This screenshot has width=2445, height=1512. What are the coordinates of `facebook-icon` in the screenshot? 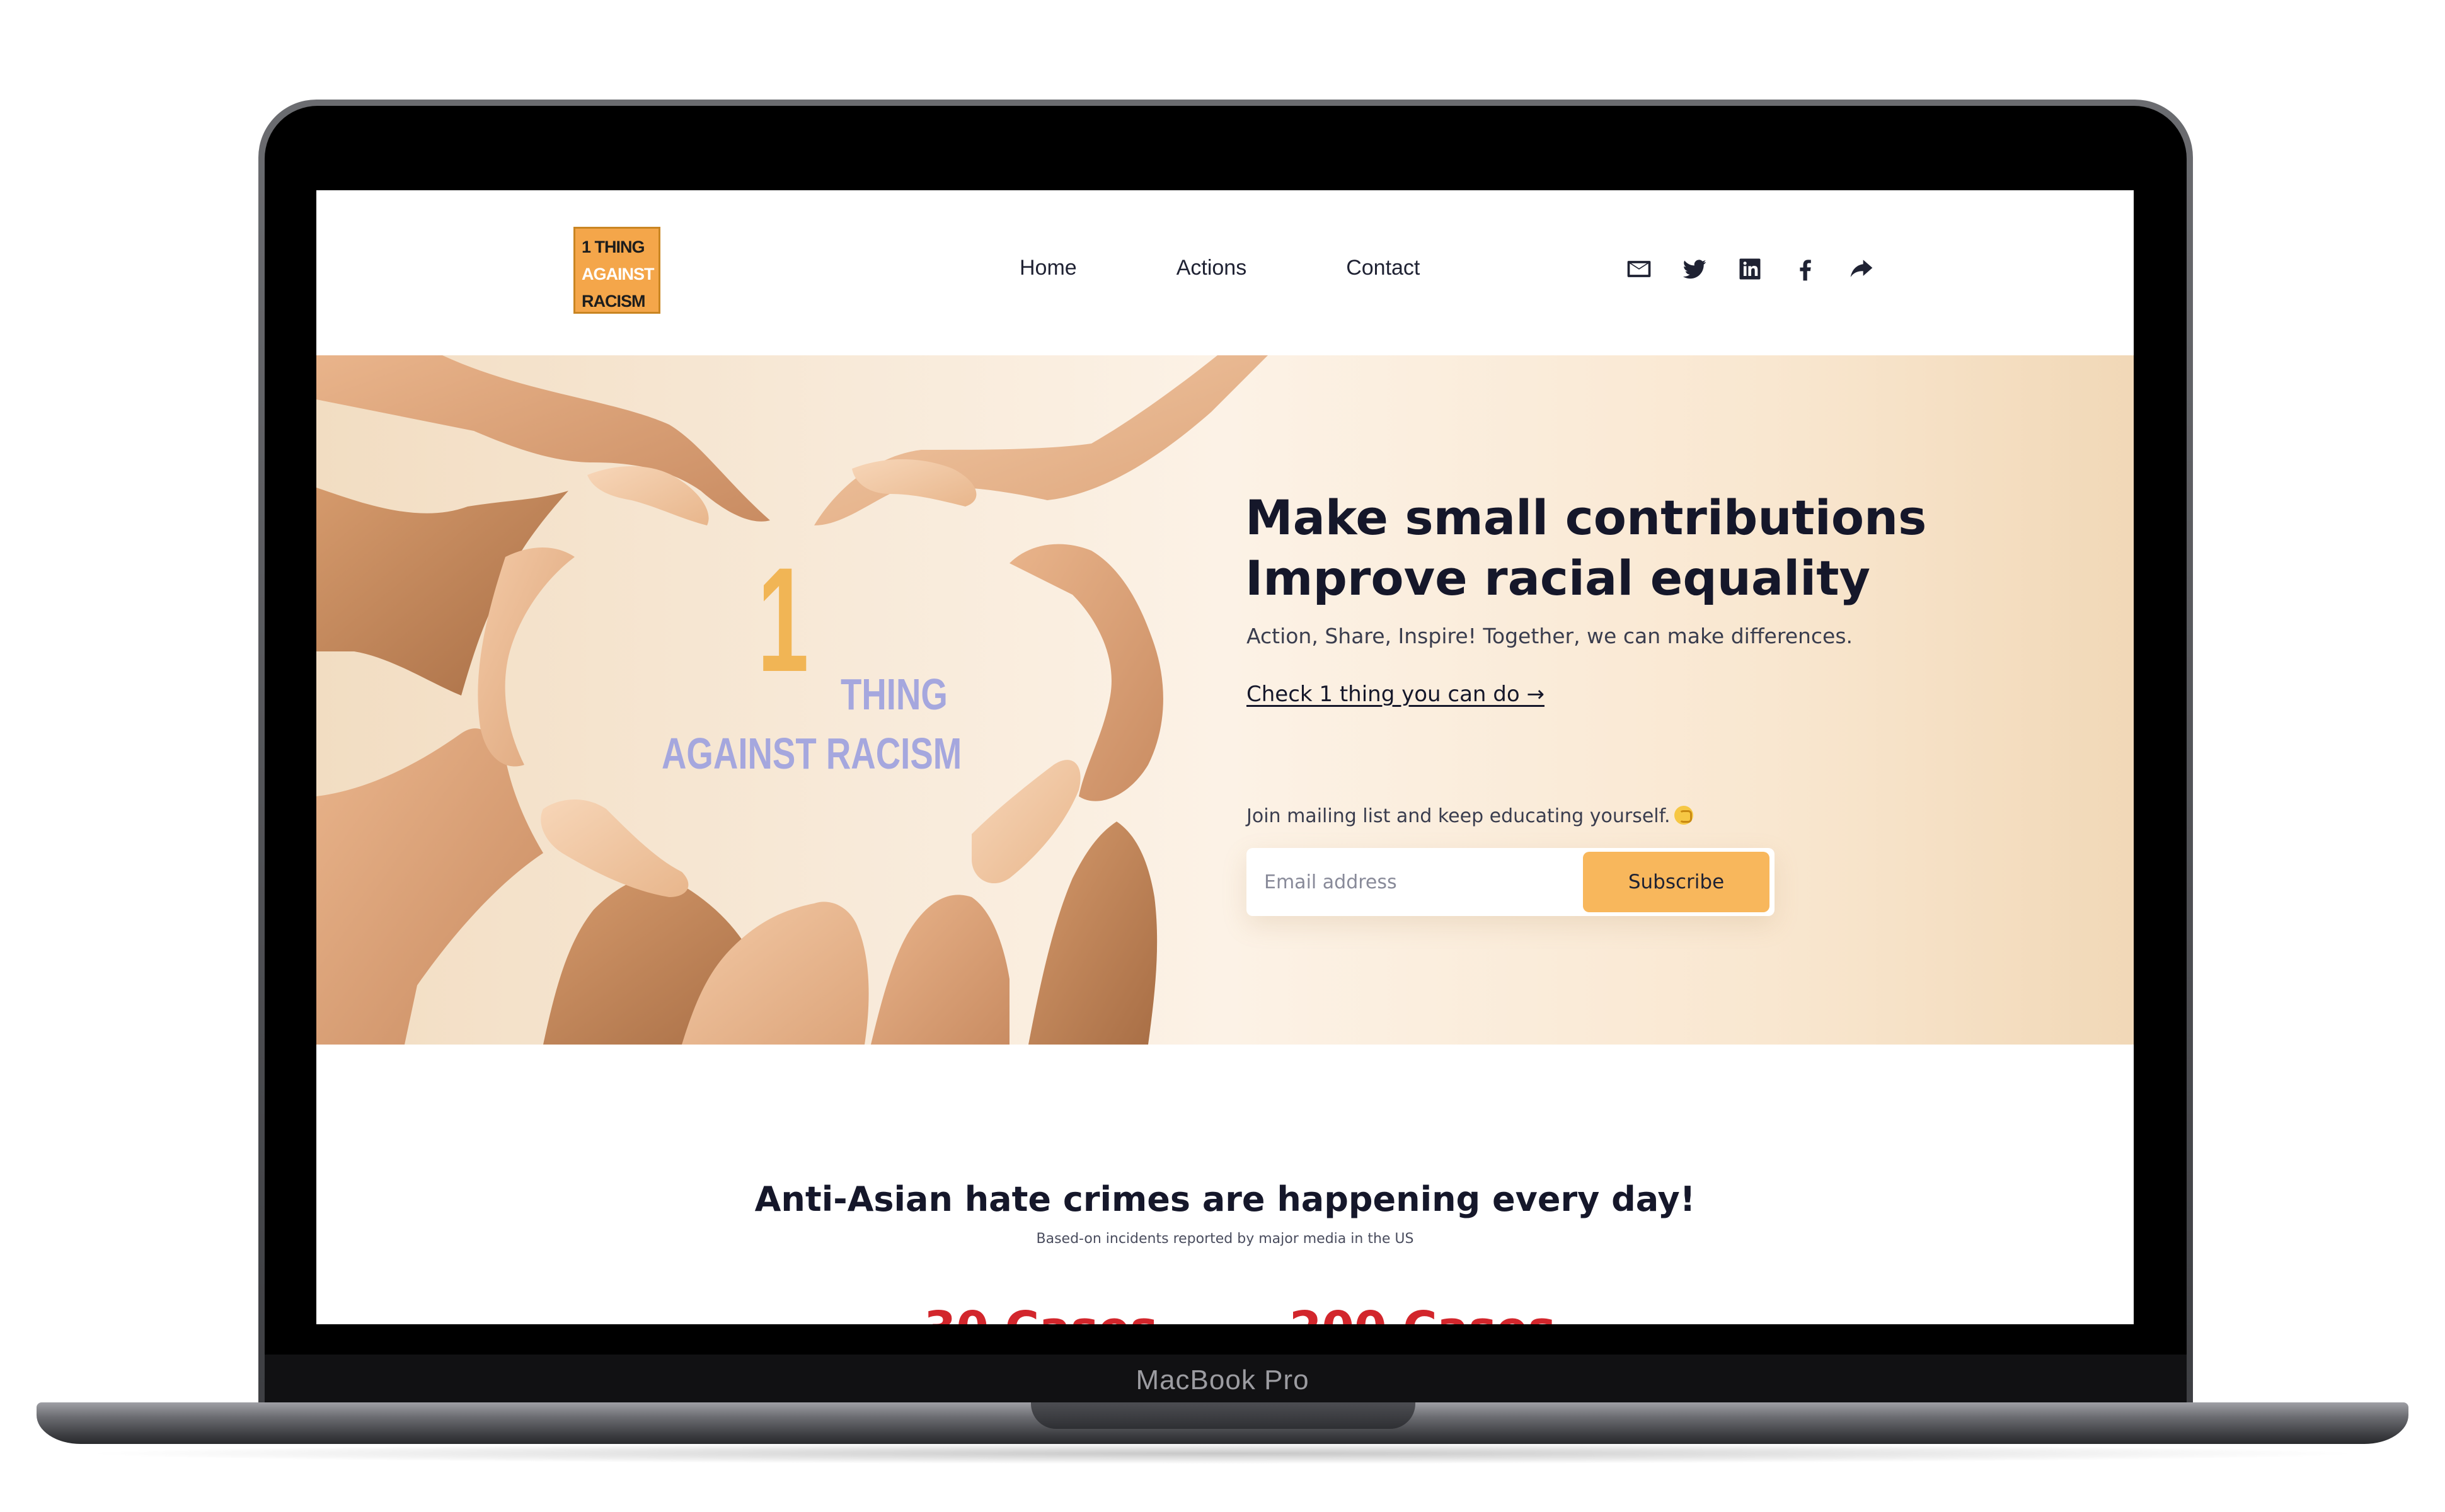 It's located at (1806, 269).